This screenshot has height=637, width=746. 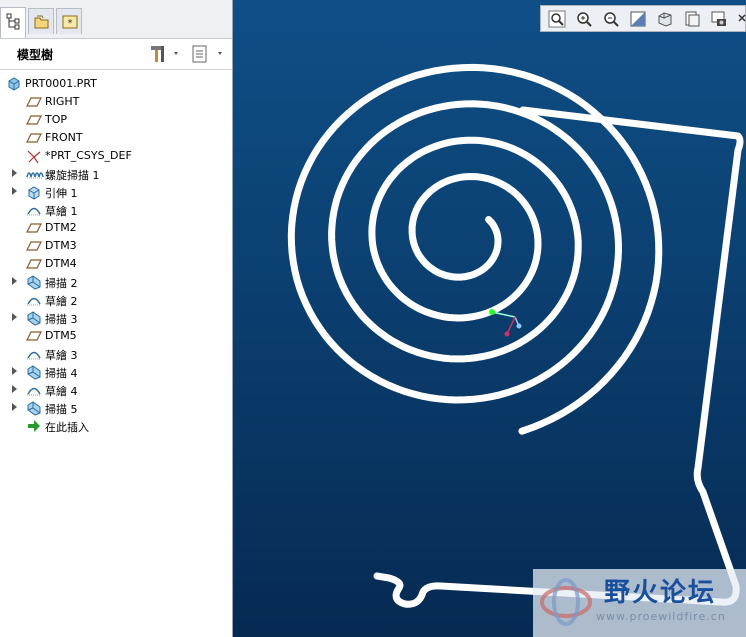 What do you see at coordinates (61, 263) in the screenshot?
I see `tree-item-label: DTM4` at bounding box center [61, 263].